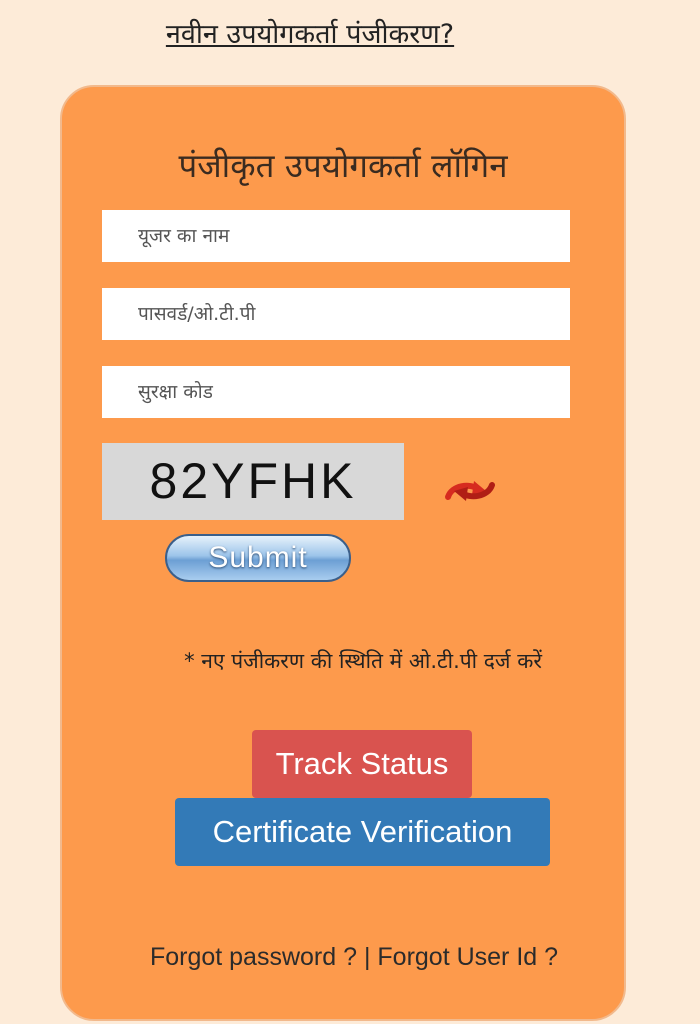  What do you see at coordinates (467, 957) in the screenshot?
I see `forgot-user-id-link: Forgot User Id ?` at bounding box center [467, 957].